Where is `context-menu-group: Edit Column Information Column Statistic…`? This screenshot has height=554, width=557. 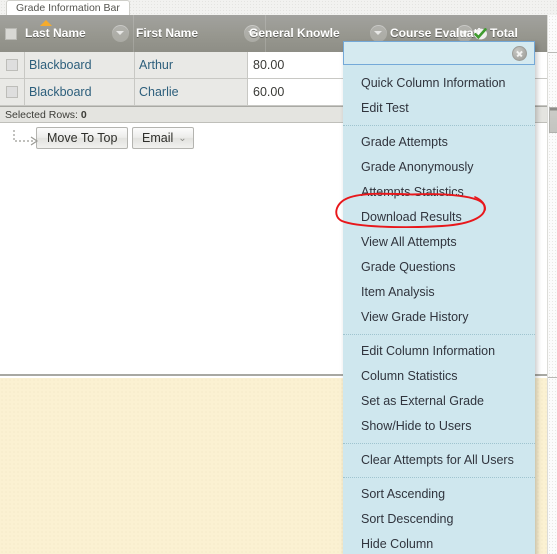 context-menu-group: Edit Column Information Column Statistic… is located at coordinates (439, 389).